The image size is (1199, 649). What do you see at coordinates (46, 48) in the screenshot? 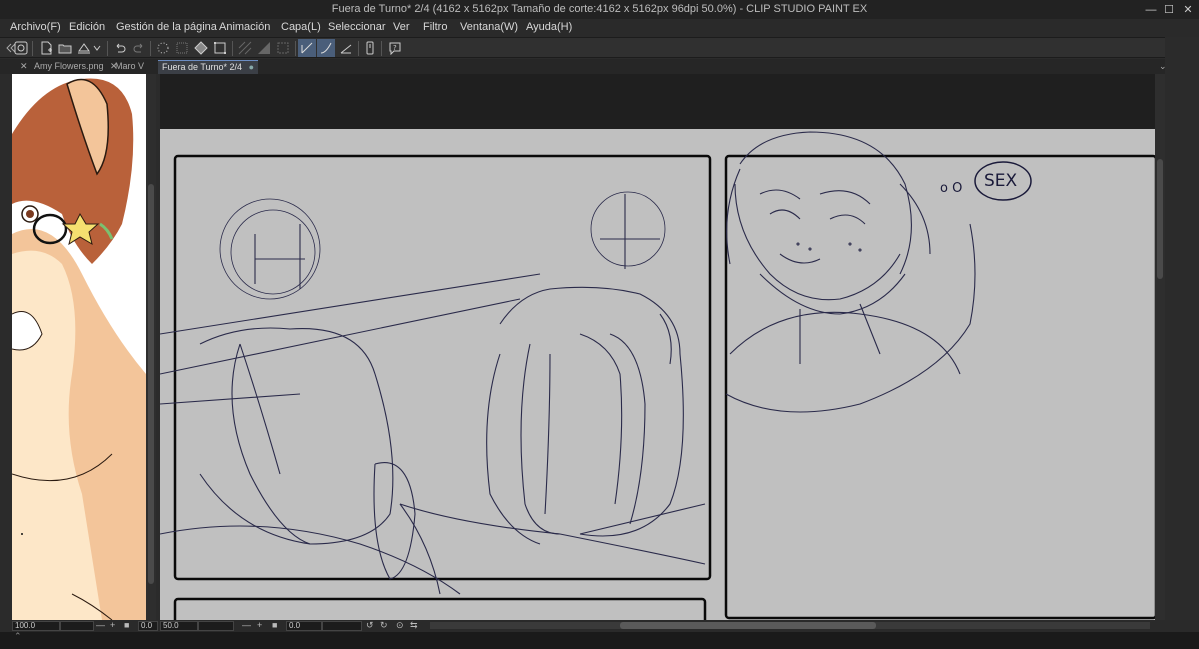
I see `new-file-icon` at bounding box center [46, 48].